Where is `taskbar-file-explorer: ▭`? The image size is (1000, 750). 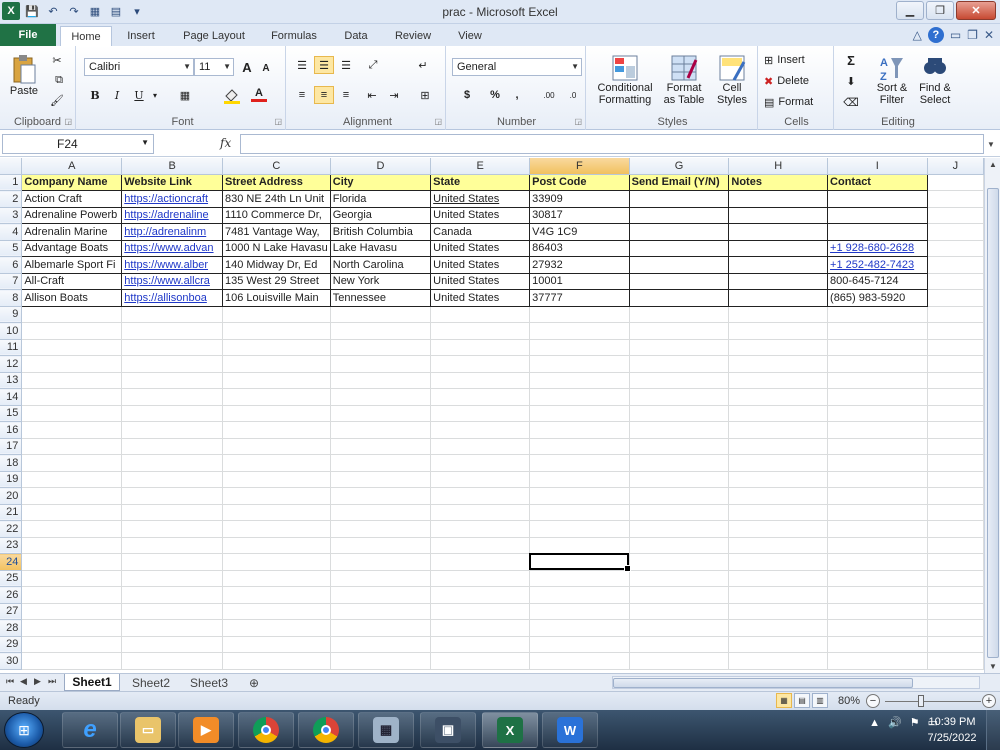
taskbar-file-explorer: ▭ is located at coordinates (148, 730).